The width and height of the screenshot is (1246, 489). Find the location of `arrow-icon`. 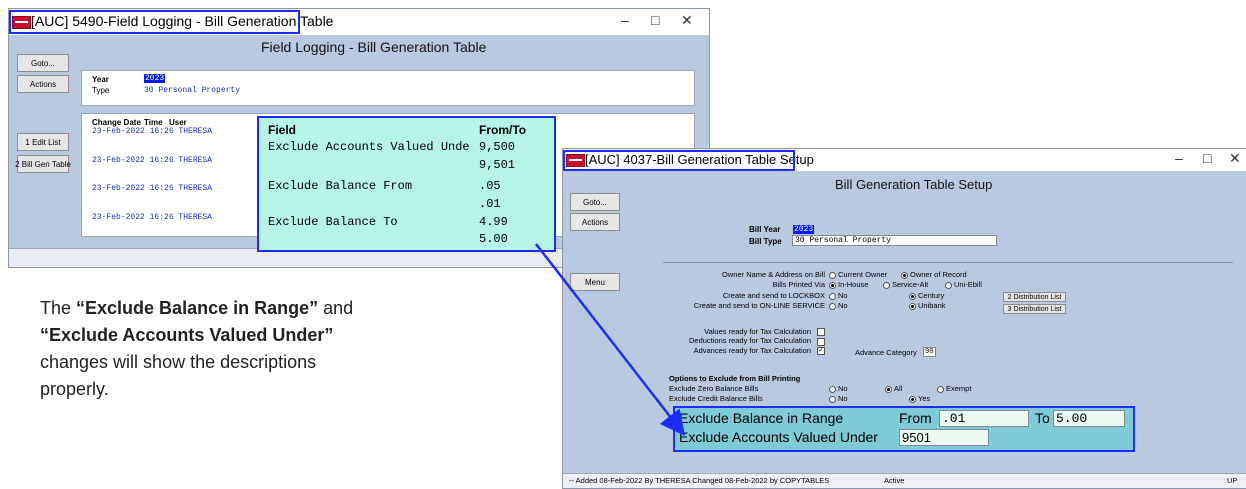

arrow-icon is located at coordinates (610, 339).